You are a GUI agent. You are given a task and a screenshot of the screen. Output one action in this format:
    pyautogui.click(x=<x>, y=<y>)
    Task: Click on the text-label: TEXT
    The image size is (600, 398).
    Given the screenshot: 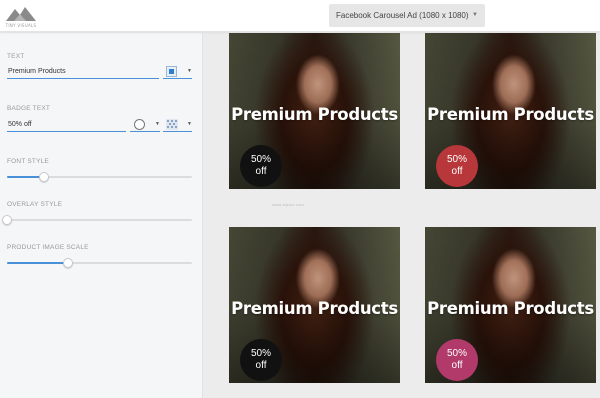 What is the action you would take?
    pyautogui.click(x=16, y=56)
    